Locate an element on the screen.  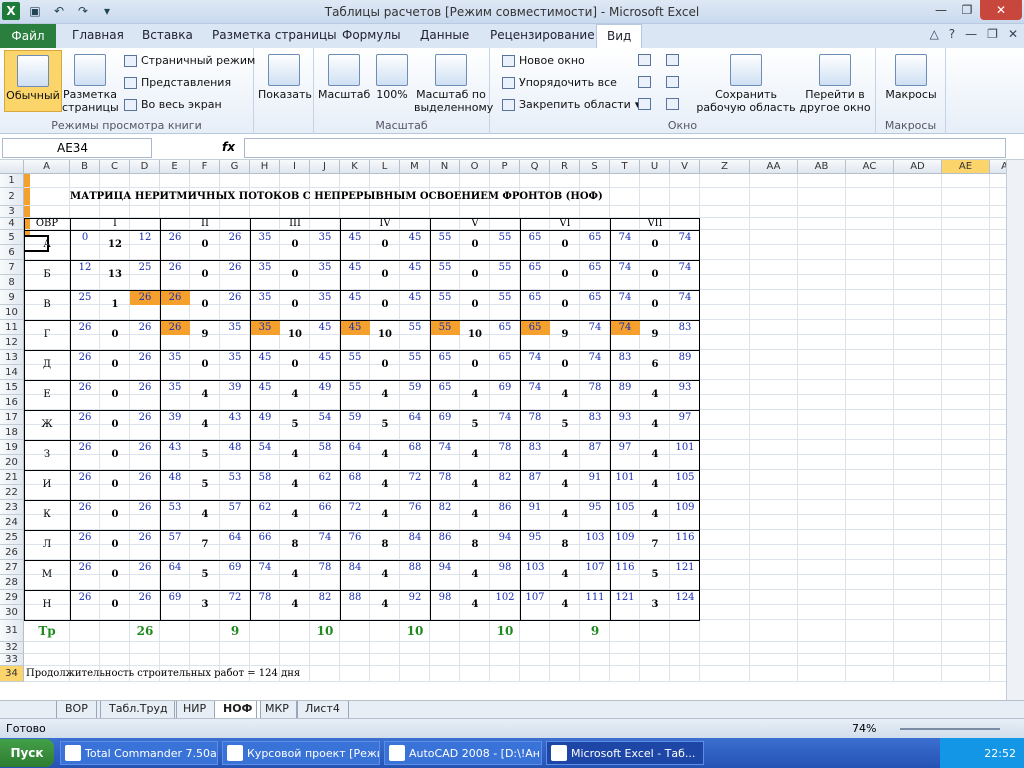
row-header: 19 is located at coordinates (12, 447).